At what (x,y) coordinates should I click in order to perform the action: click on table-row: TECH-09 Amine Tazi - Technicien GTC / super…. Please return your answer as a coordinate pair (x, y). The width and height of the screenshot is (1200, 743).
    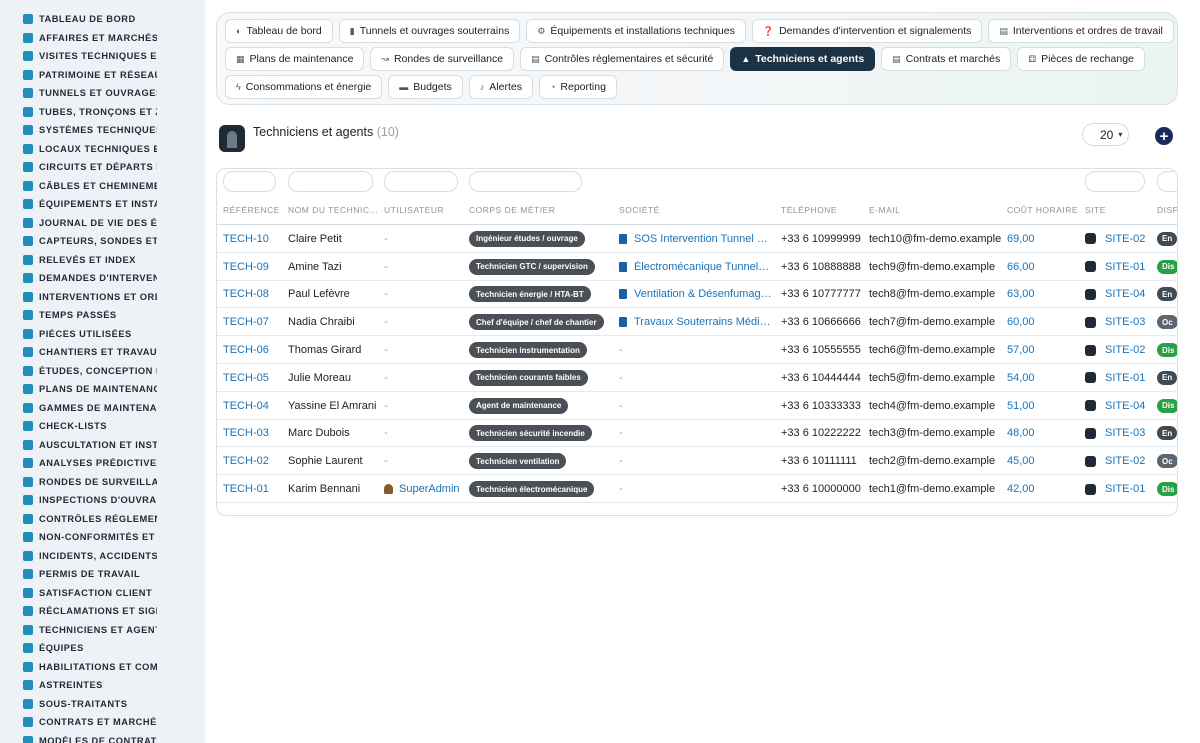
    Looking at the image, I should click on (697, 267).